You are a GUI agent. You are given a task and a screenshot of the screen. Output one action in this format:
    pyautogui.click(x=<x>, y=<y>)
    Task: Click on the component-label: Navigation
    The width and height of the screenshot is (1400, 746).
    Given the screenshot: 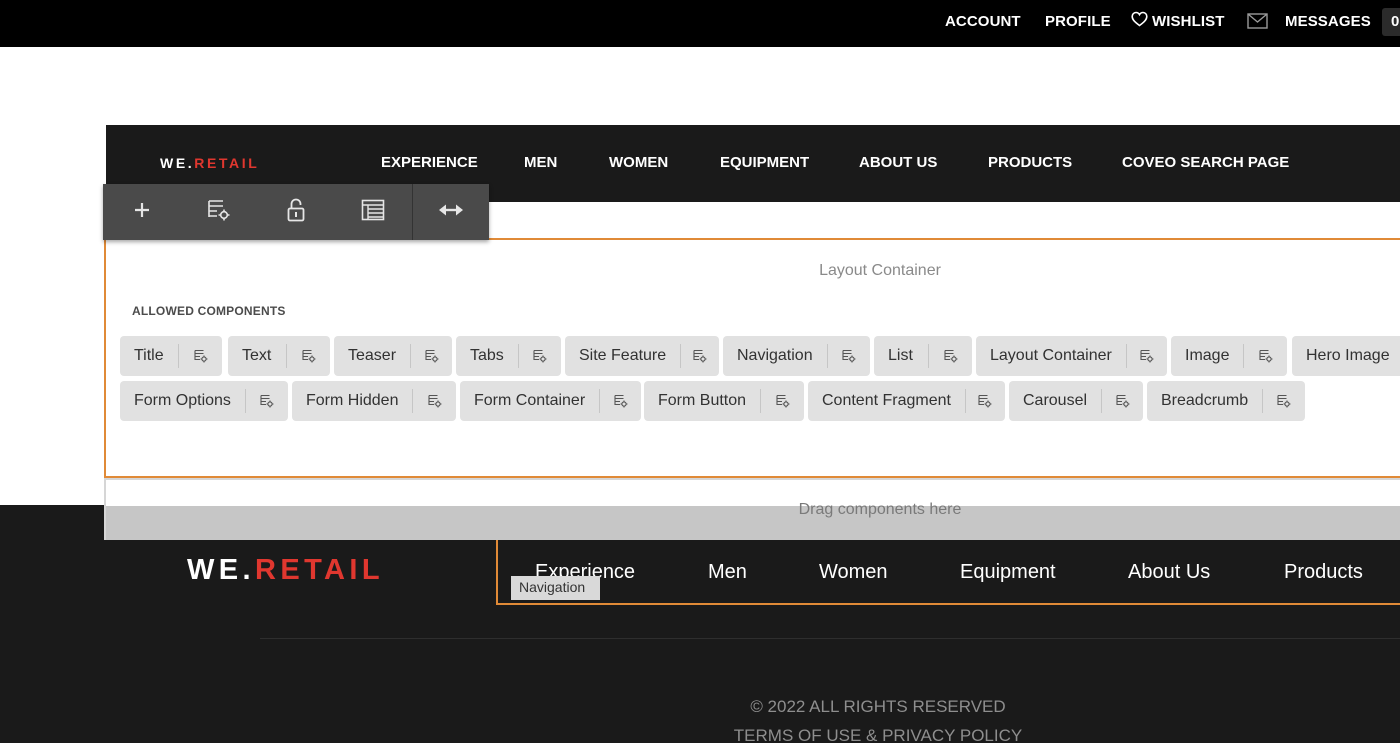 What is the action you would take?
    pyautogui.click(x=775, y=355)
    